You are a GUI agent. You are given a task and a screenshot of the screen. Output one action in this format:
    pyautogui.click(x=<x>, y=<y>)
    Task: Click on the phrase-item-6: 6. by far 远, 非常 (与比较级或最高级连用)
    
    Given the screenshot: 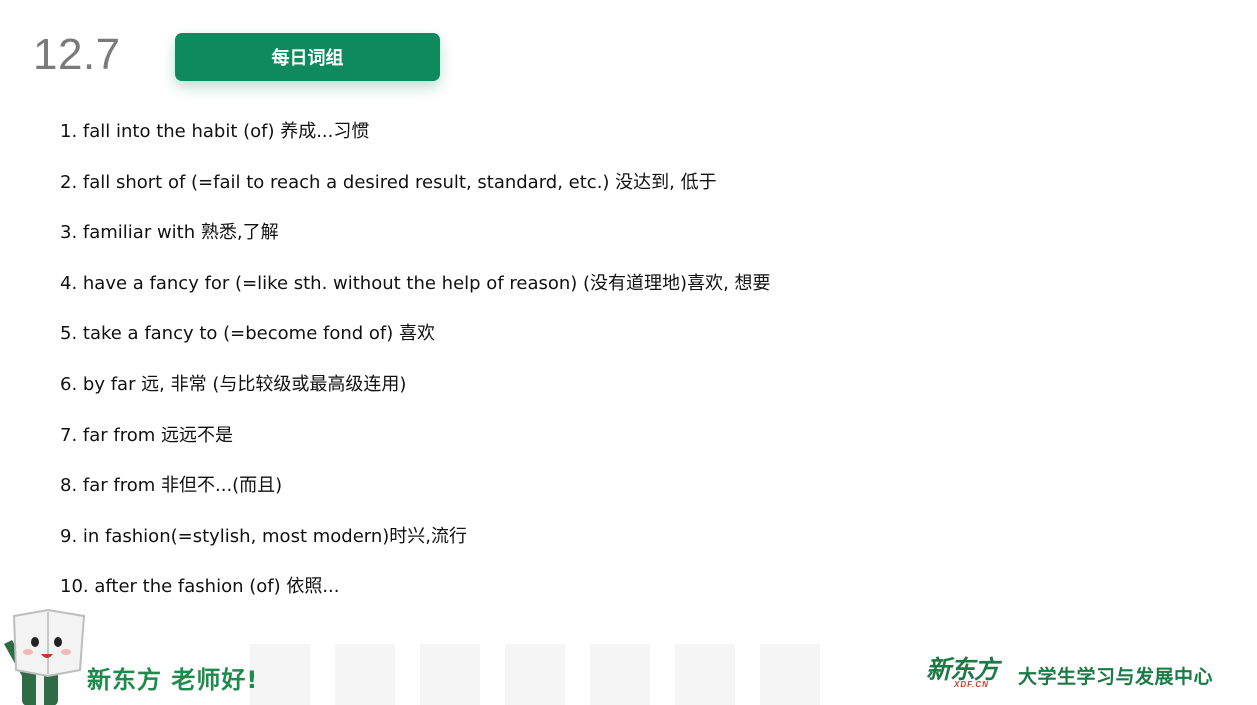 What is the action you would take?
    pyautogui.click(x=233, y=384)
    